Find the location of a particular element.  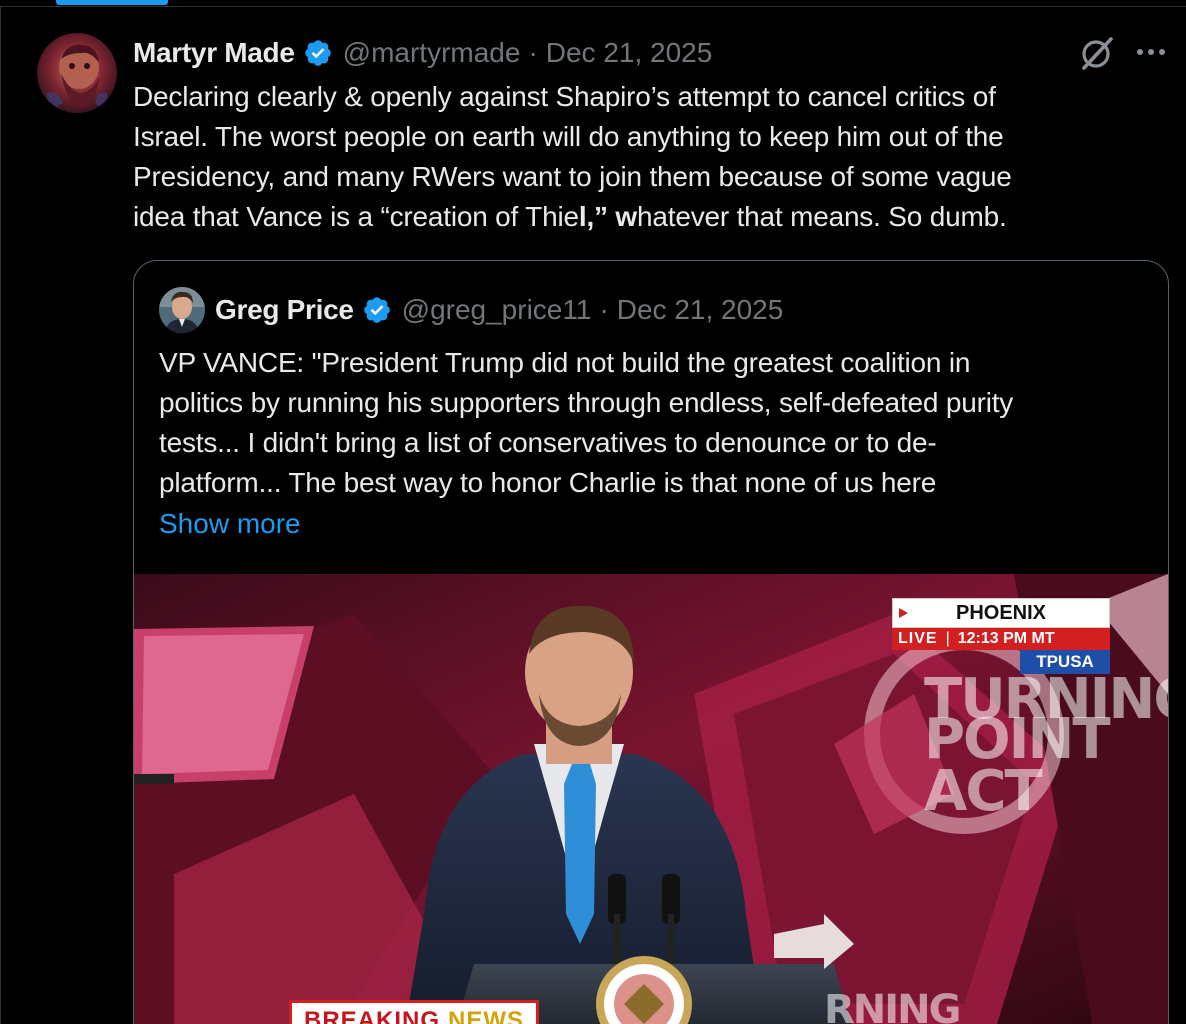

bold-segment: l,” is located at coordinates (593, 216).